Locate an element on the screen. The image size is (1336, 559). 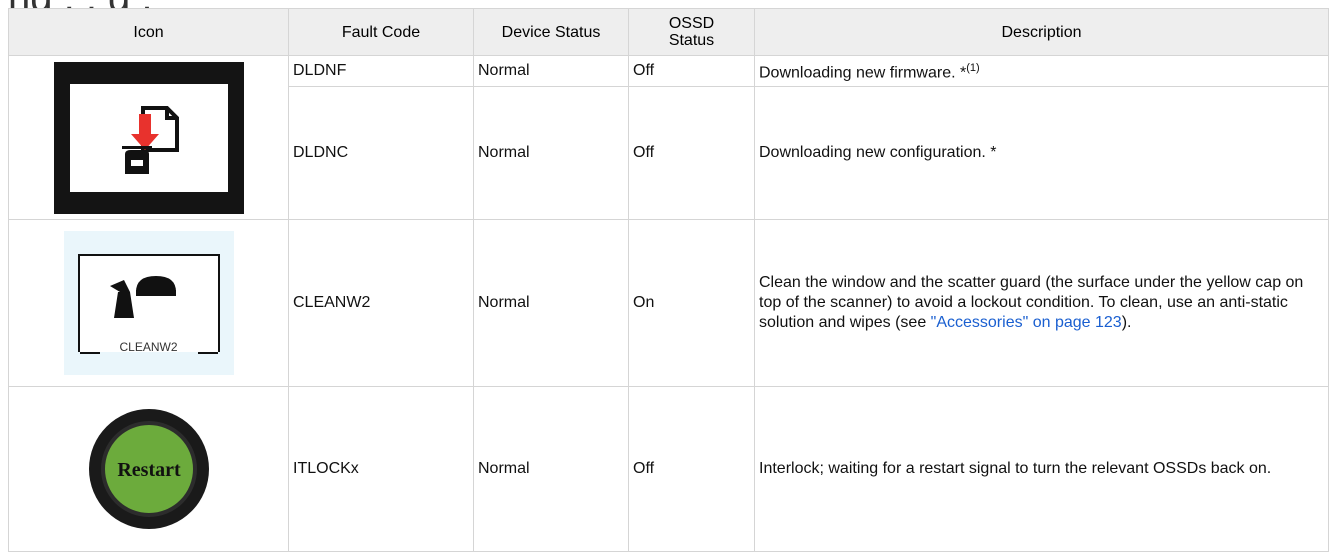
col-header-fault-code: Fault Code is located at coordinates (381, 32).